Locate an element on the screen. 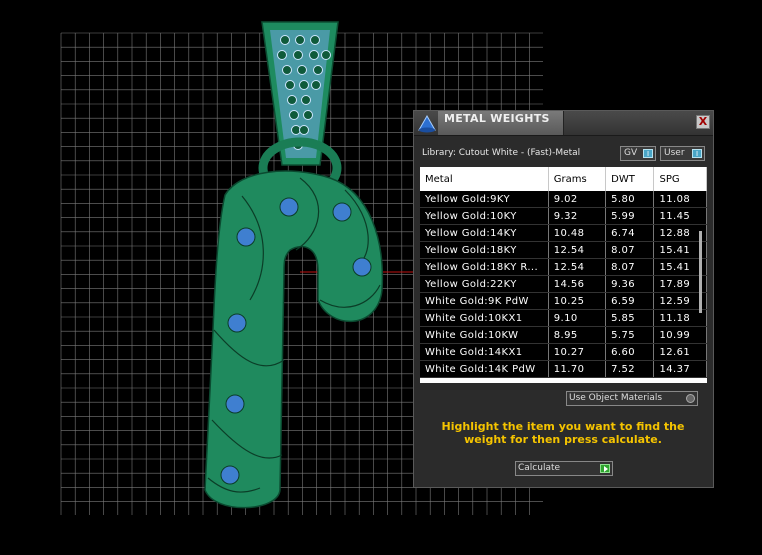  library-label: Library: Cutout White - (Fast)-Metal is located at coordinates (501, 153).